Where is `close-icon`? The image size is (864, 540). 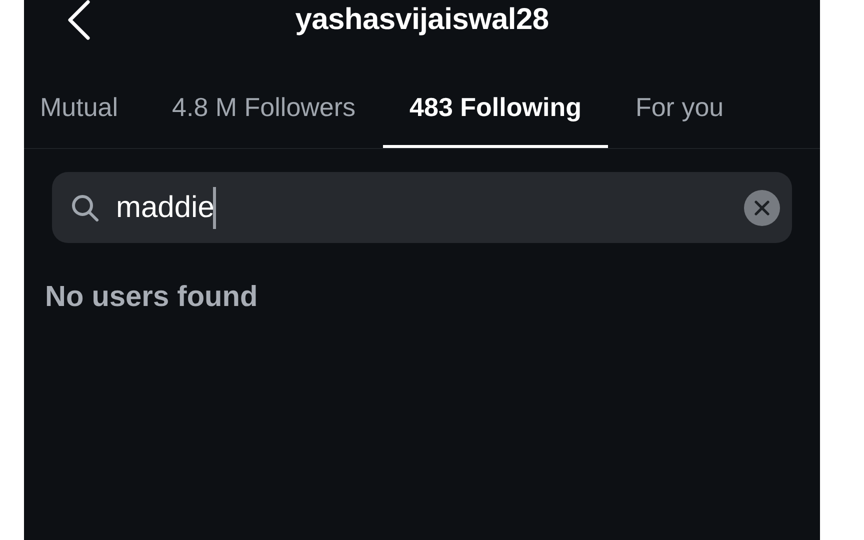 close-icon is located at coordinates (762, 208).